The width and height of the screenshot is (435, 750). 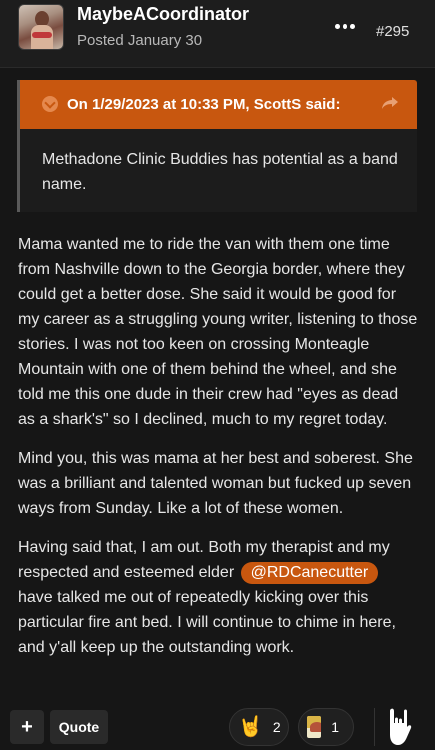 I want to click on post-number: #295, so click(x=392, y=31).